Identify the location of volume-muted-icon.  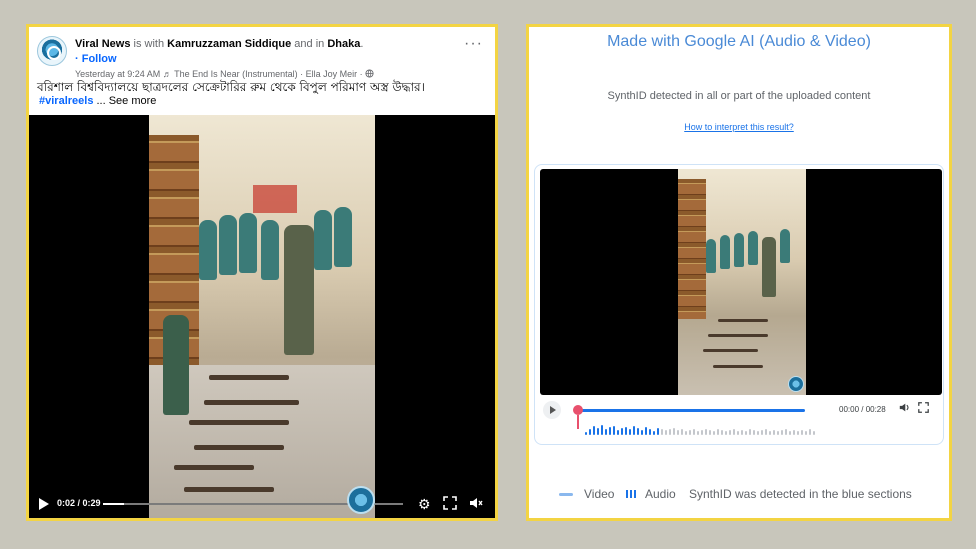
(476, 504).